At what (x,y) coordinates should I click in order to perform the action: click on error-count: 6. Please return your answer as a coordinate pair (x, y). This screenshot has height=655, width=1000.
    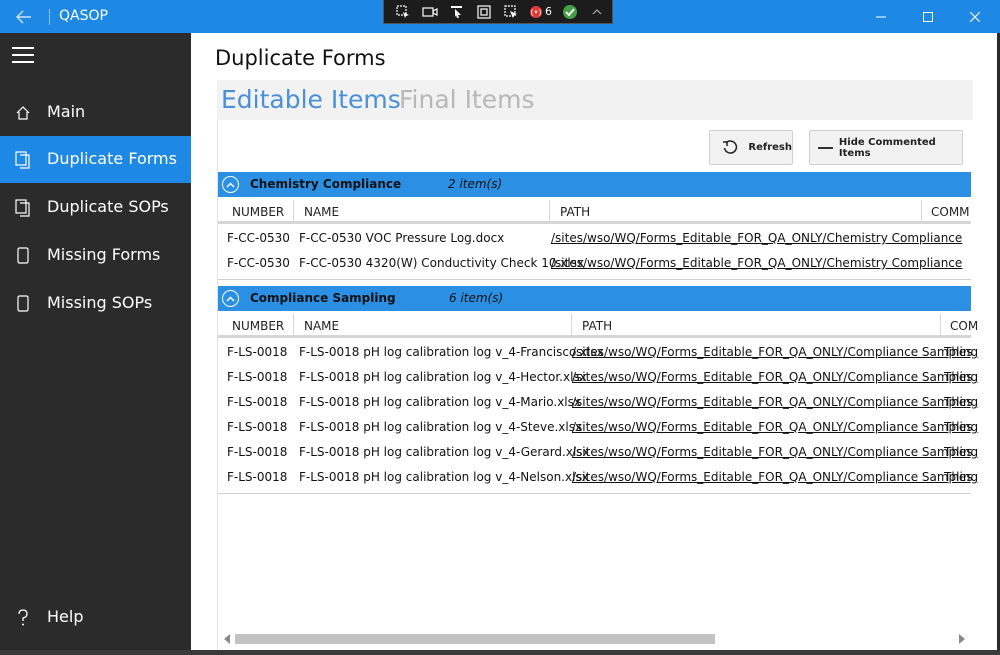
    Looking at the image, I should click on (548, 11).